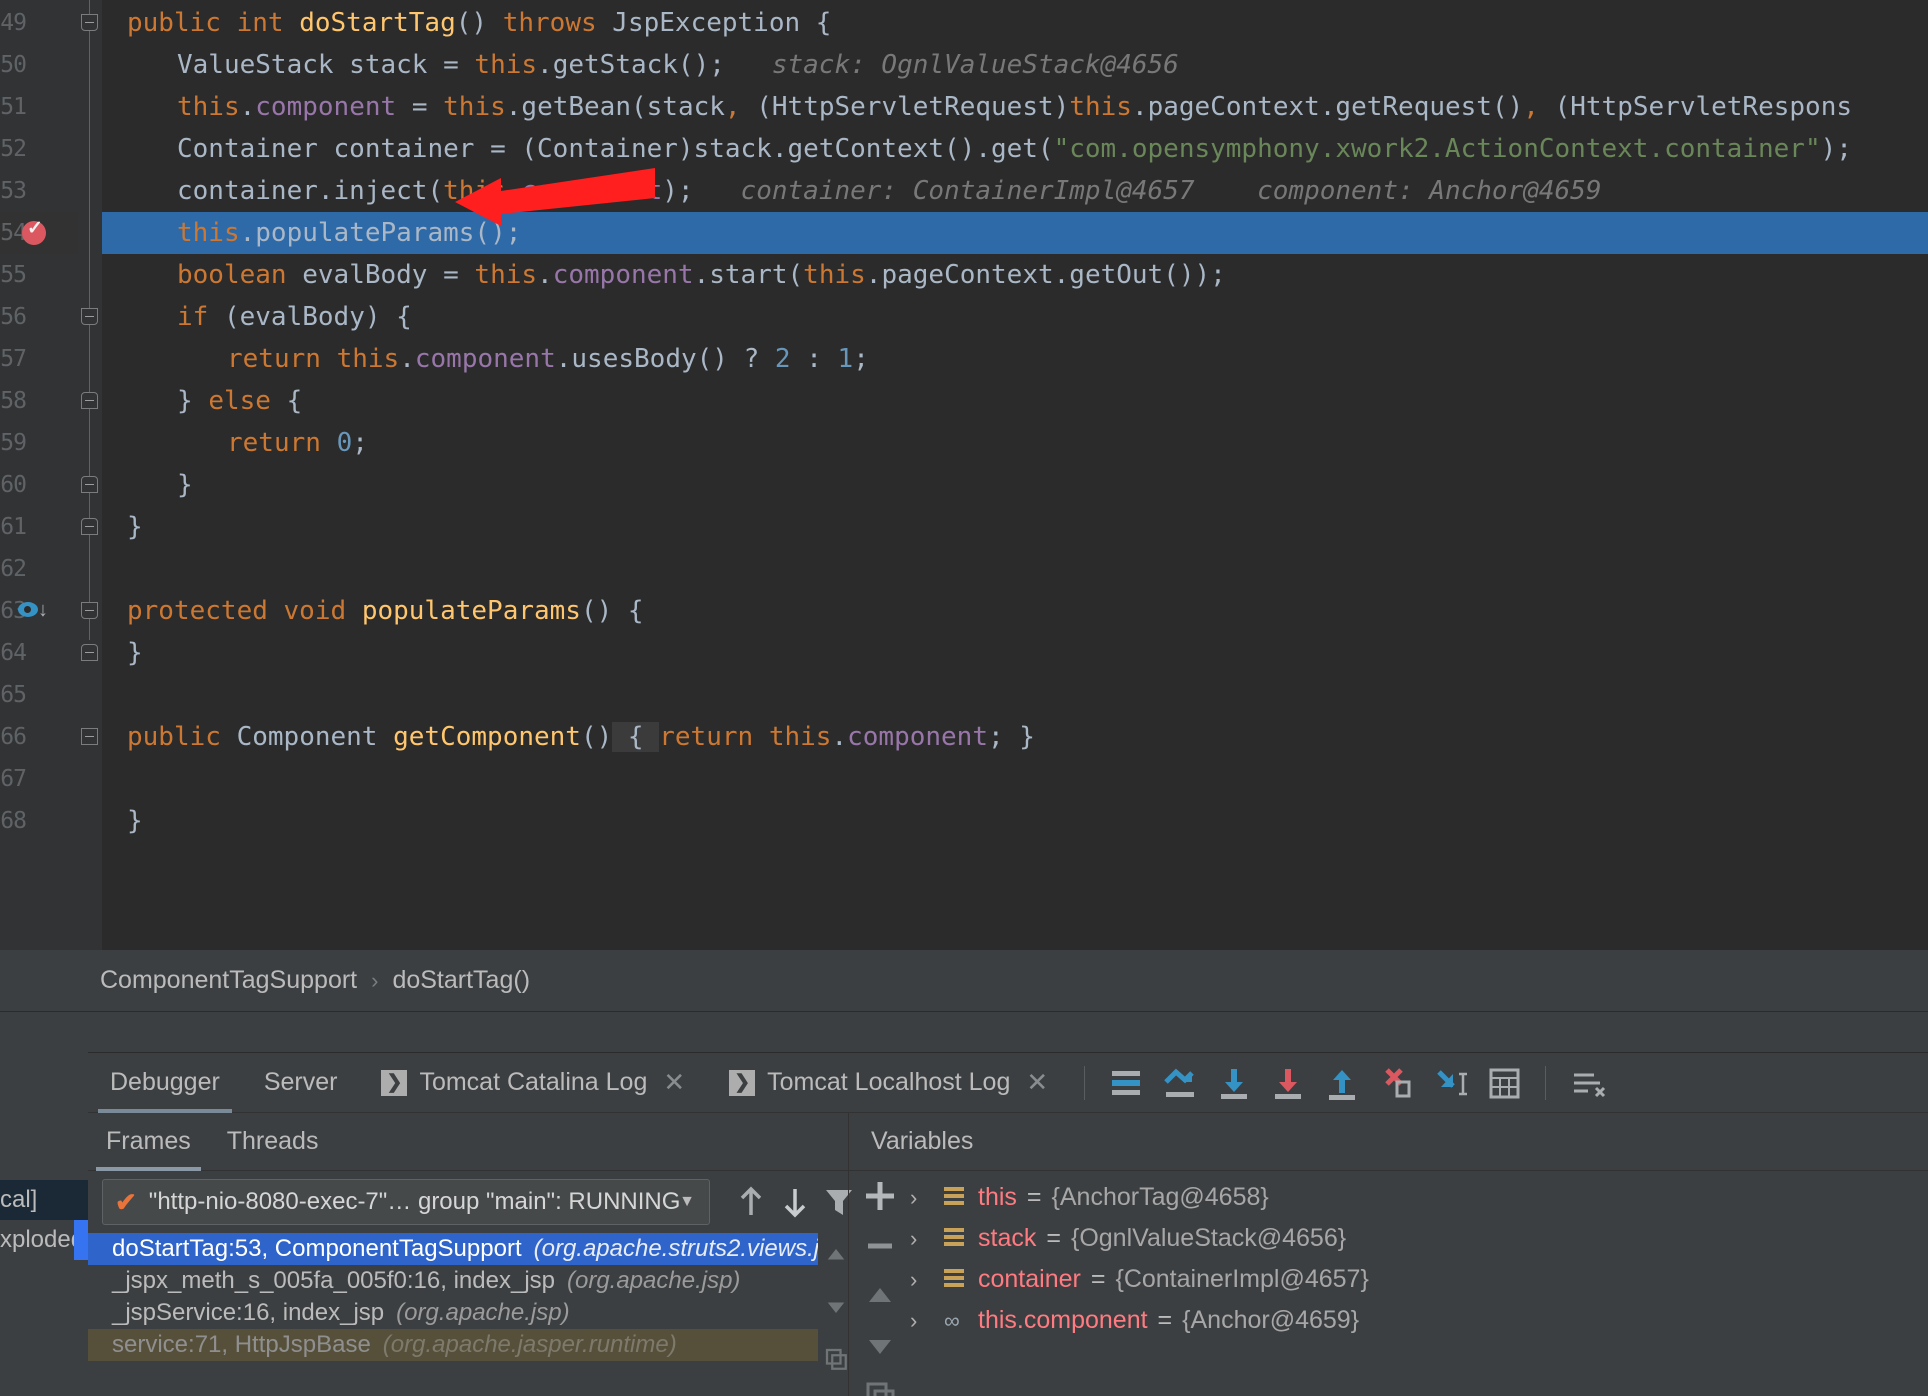 This screenshot has height=1396, width=1928. Describe the element at coordinates (39, 653) in the screenshot. I see `gutter-row: 64` at that location.